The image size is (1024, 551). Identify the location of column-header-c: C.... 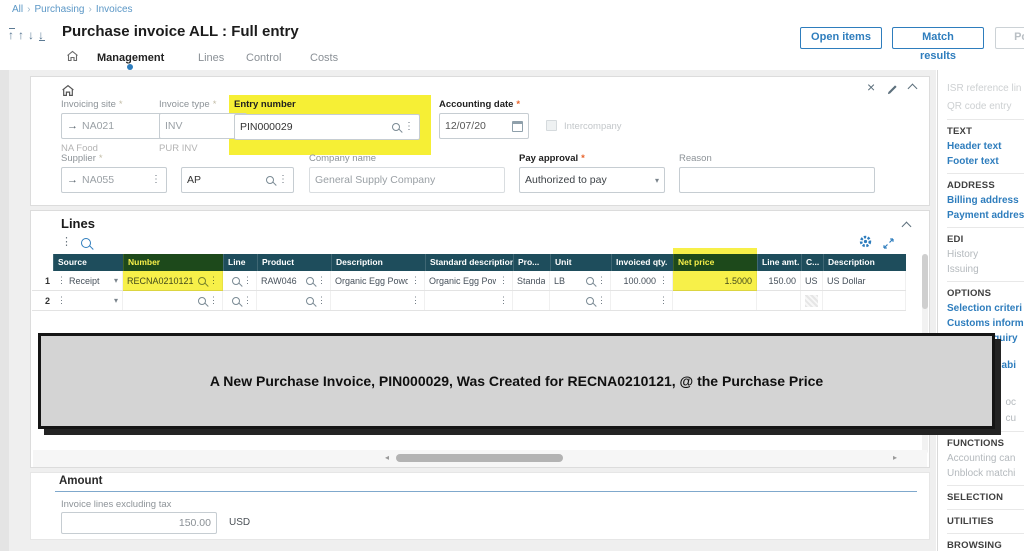
(812, 262).